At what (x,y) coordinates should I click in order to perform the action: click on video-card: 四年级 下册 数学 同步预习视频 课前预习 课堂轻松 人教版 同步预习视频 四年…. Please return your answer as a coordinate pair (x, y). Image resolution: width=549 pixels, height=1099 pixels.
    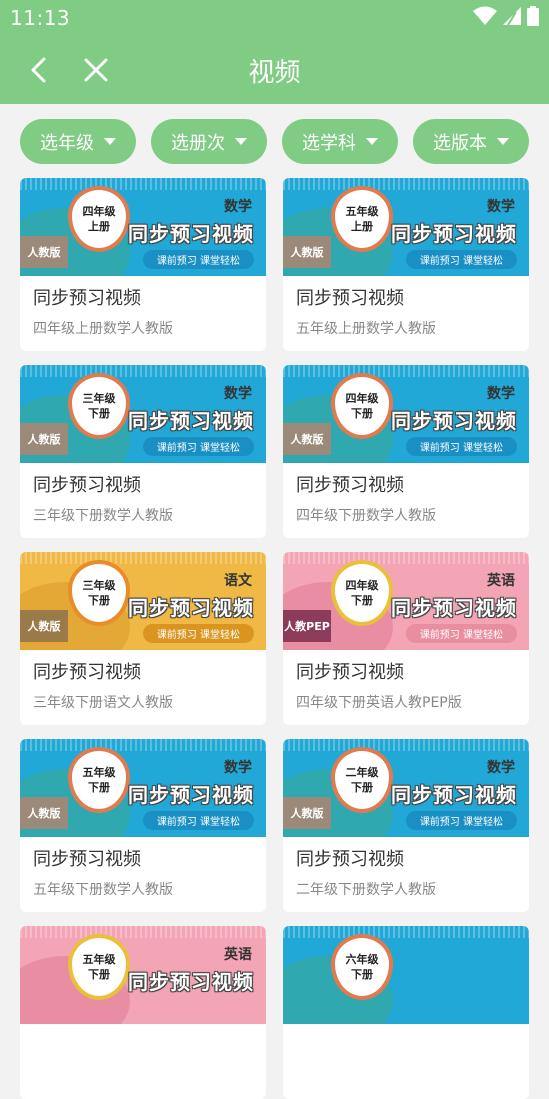
    Looking at the image, I should click on (406, 451).